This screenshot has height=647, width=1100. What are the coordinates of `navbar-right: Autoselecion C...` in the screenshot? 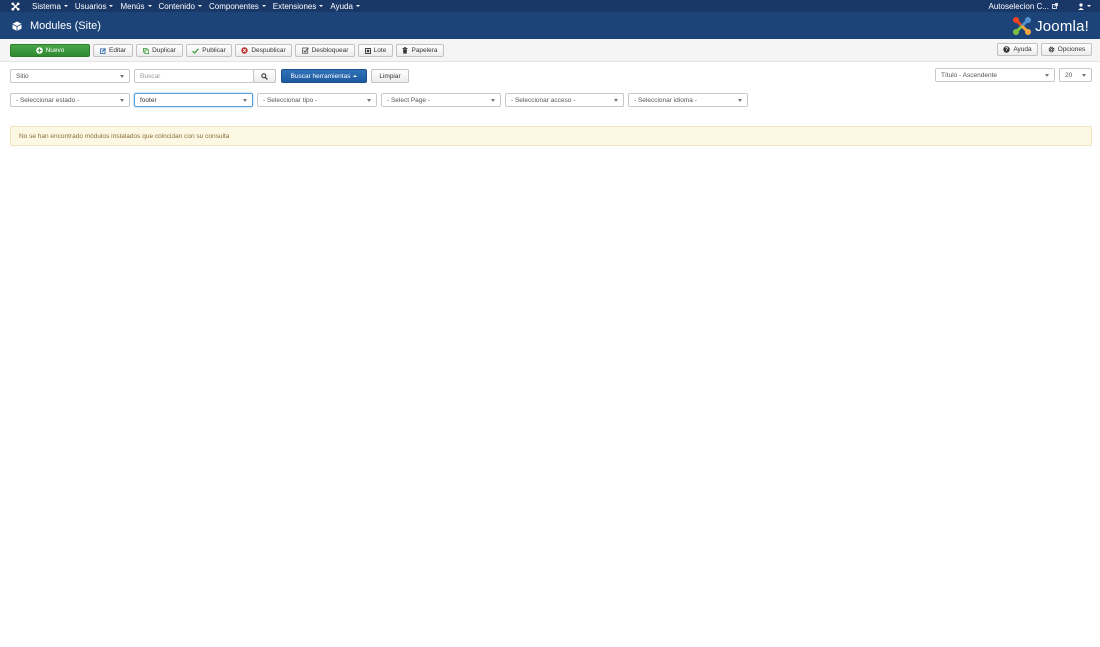 It's located at (1044, 6).